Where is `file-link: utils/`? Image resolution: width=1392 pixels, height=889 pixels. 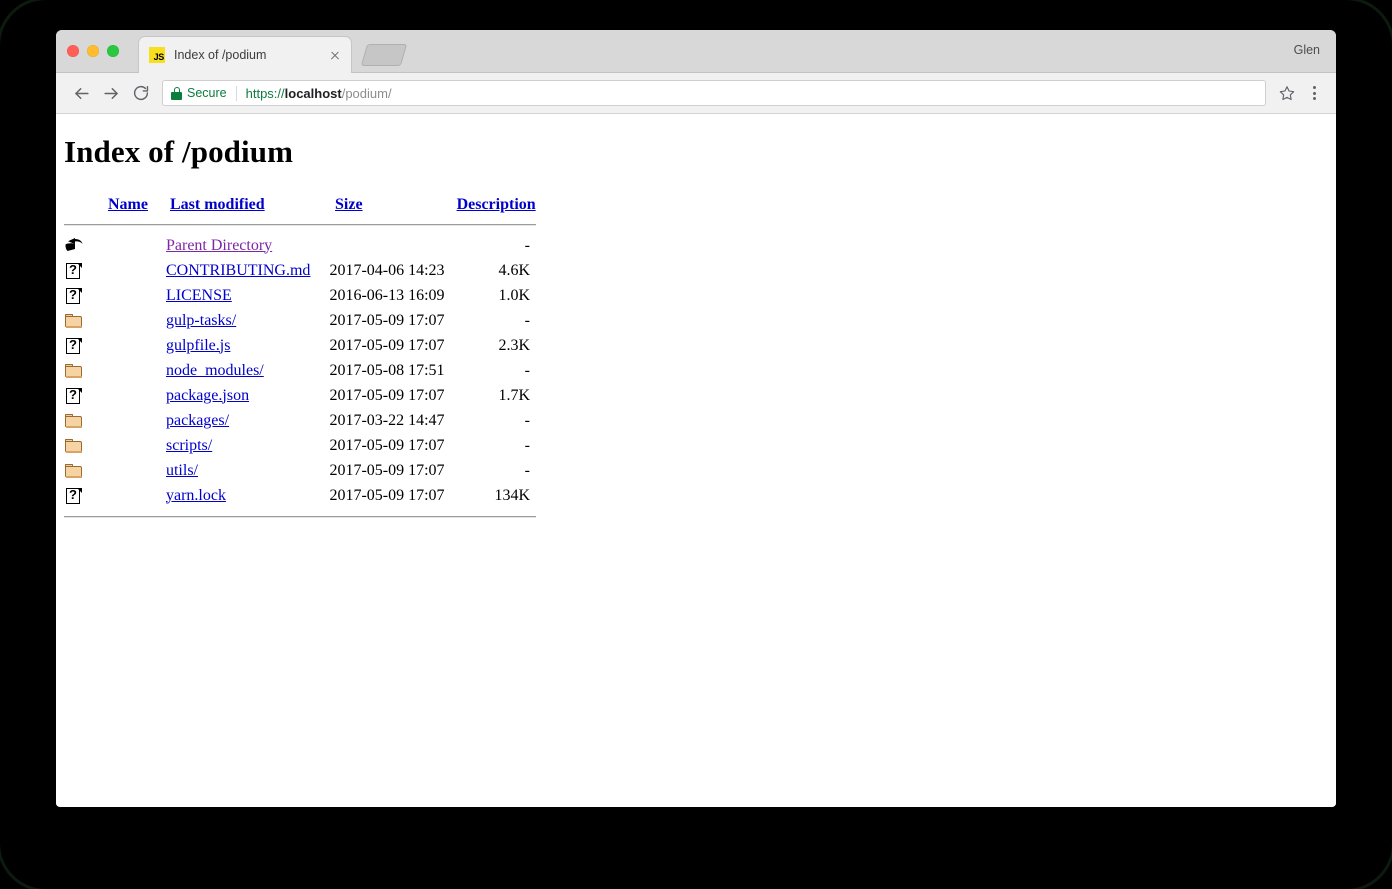
file-link: utils/ is located at coordinates (182, 470).